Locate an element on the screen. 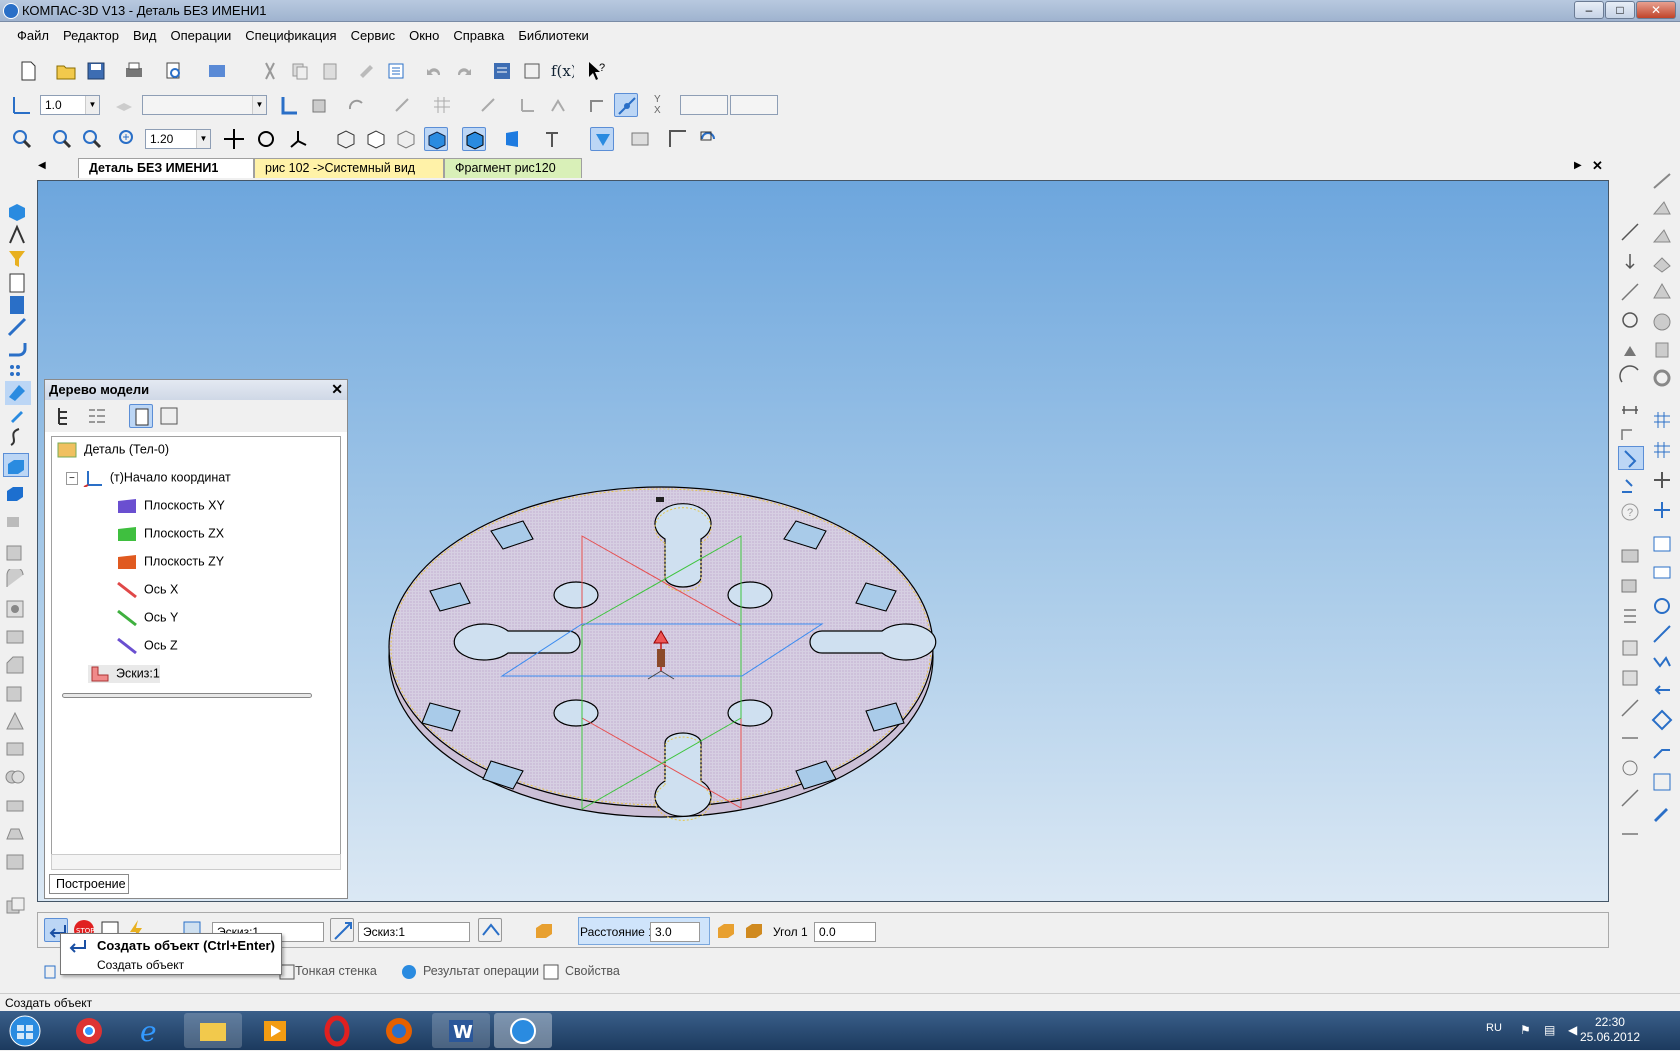 This screenshot has width=1680, height=1051. zoom-scale-icon is located at coordinates (128, 139).